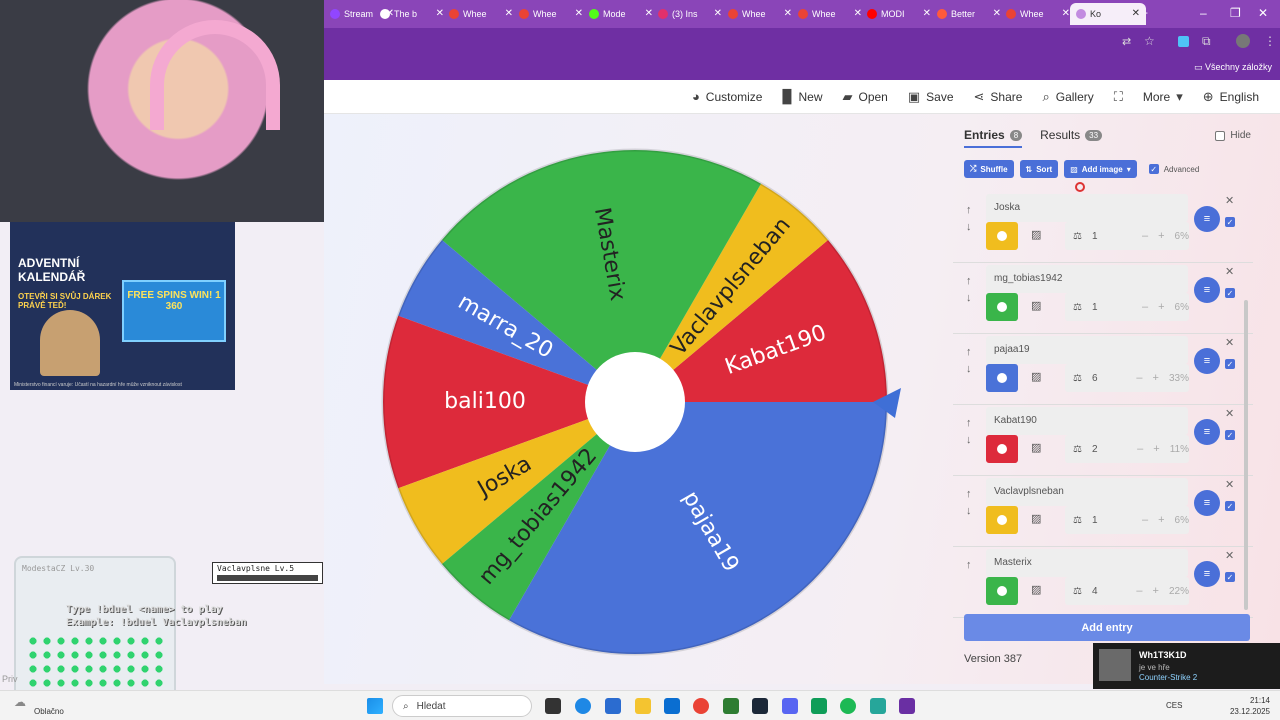  Describe the element at coordinates (690, 14) in the screenshot. I see `browser-tab: (3) Ins ✕` at that location.